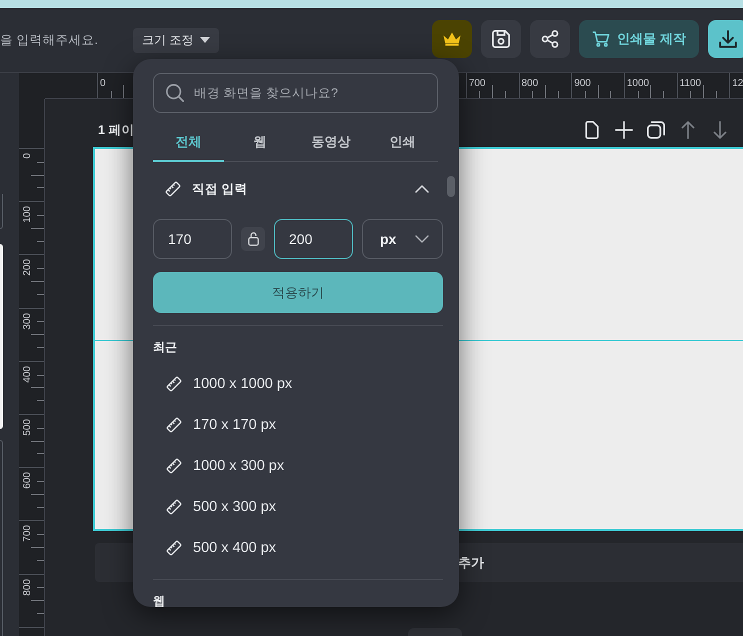  Describe the element at coordinates (159, 600) in the screenshot. I see `section-heading: 웹` at that location.